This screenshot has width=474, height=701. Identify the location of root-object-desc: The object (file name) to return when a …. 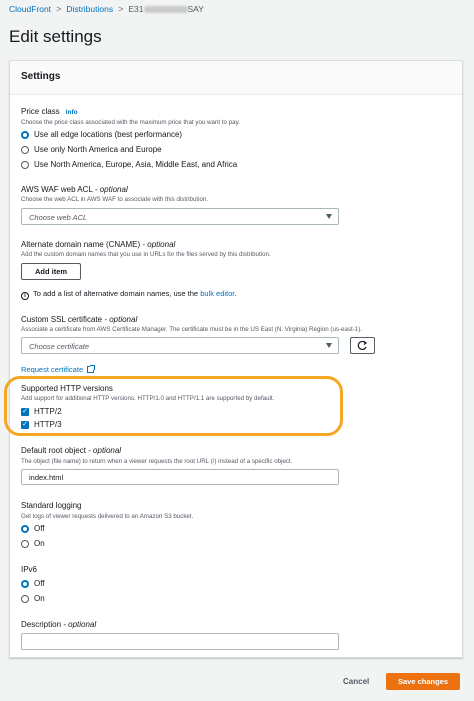
(157, 461).